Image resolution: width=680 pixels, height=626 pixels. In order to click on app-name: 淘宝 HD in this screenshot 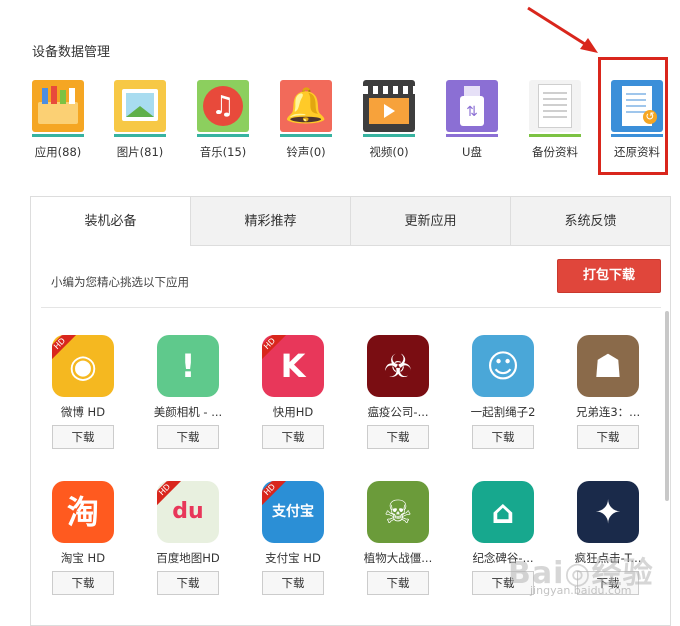, I will do `click(83, 558)`.